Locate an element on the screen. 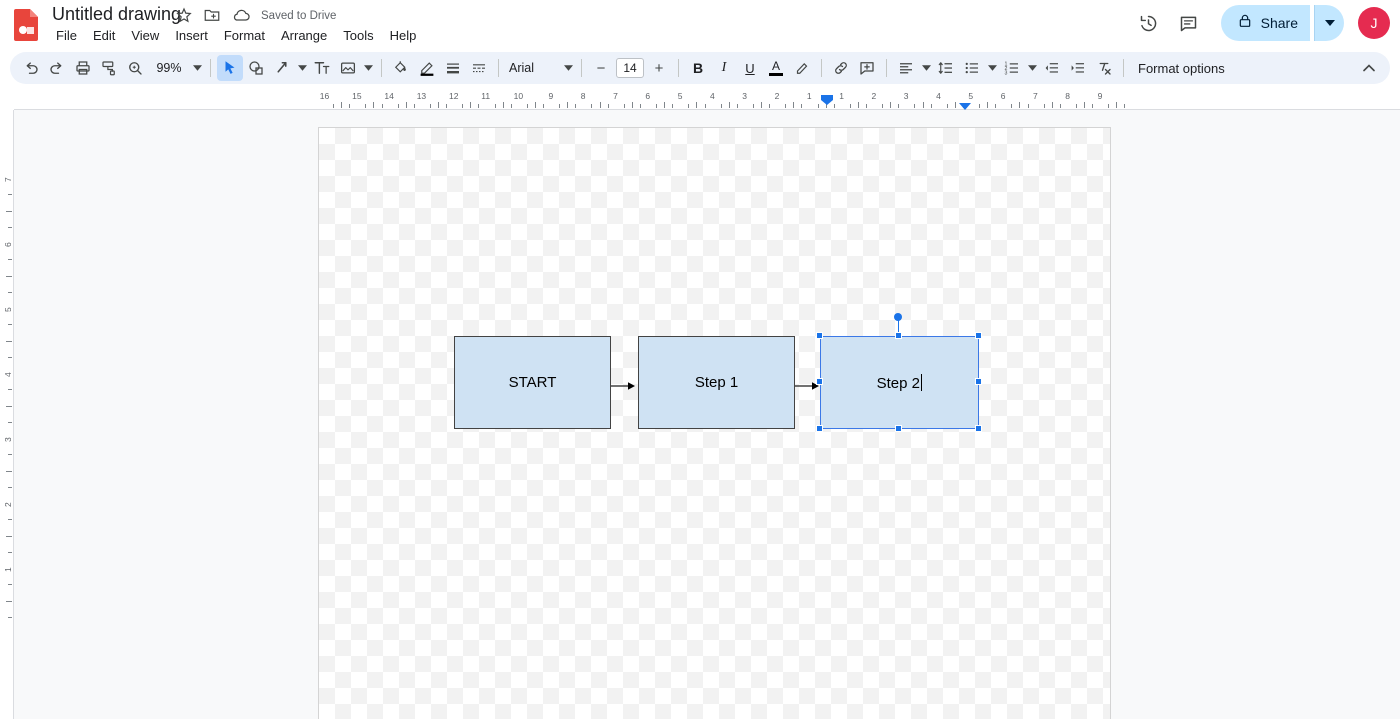 The width and height of the screenshot is (1400, 719). cloud-saved-icon is located at coordinates (241, 16).